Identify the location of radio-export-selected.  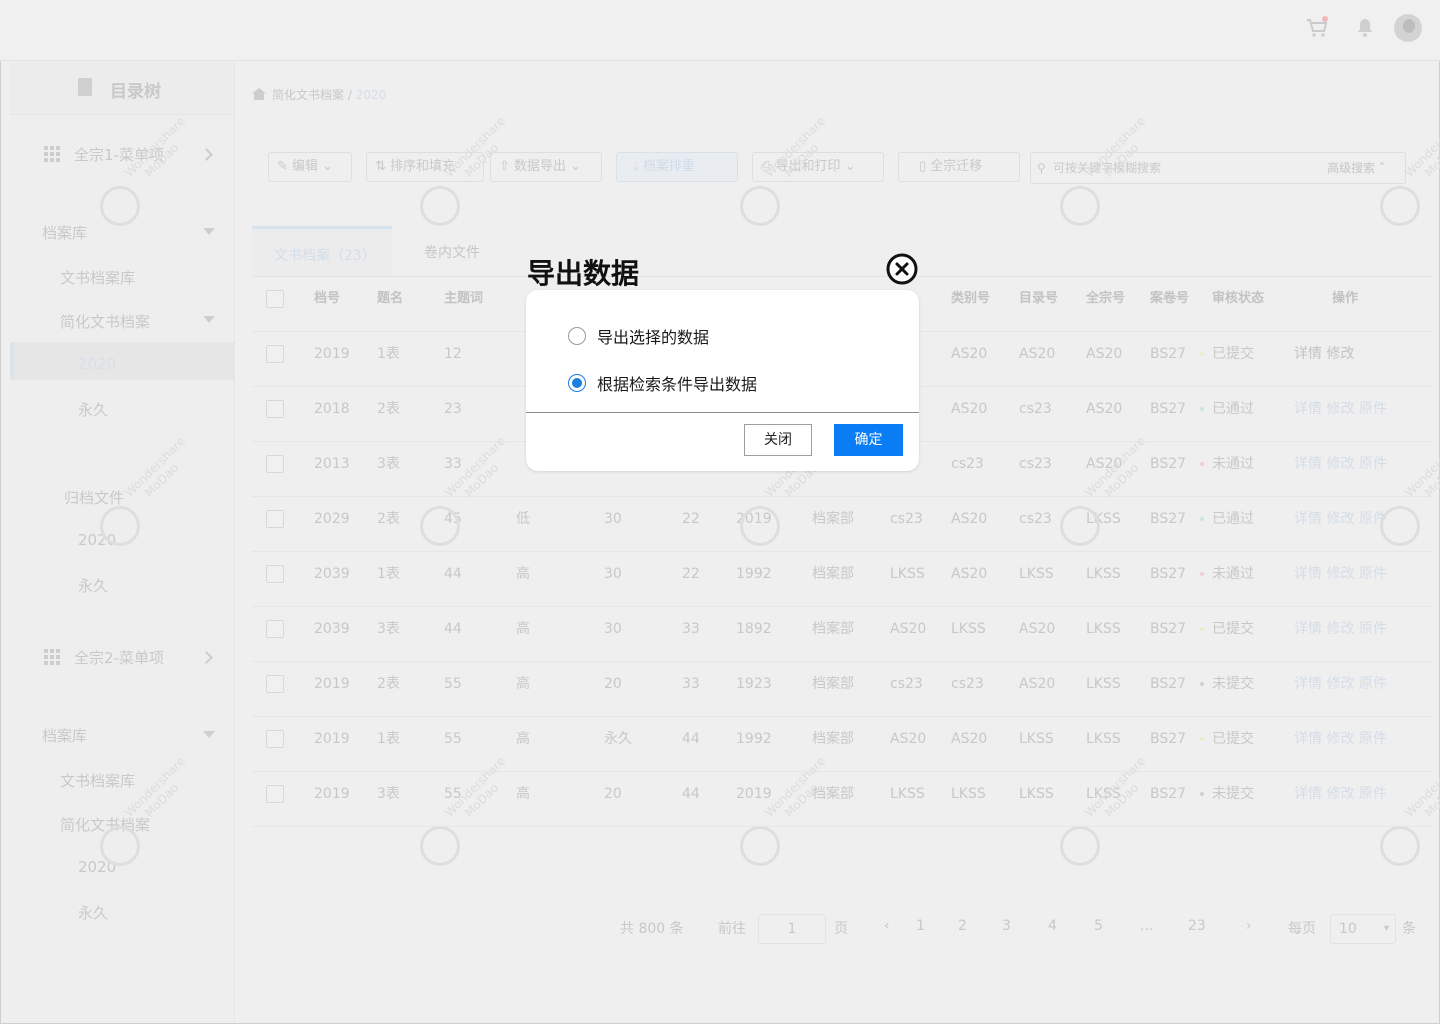
(577, 336).